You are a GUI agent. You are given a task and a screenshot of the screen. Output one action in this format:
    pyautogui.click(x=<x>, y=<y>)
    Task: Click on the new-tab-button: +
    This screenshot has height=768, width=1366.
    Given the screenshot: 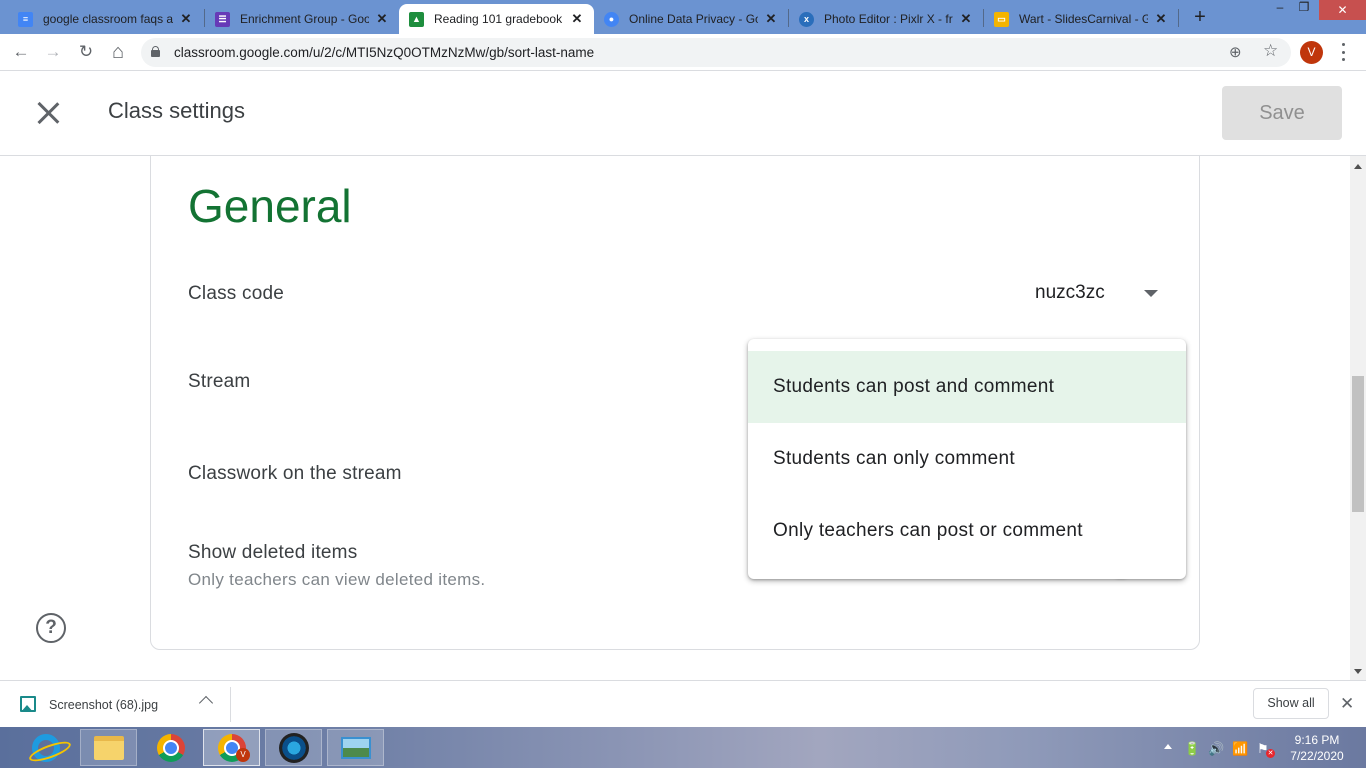 What is the action you would take?
    pyautogui.click(x=1200, y=17)
    